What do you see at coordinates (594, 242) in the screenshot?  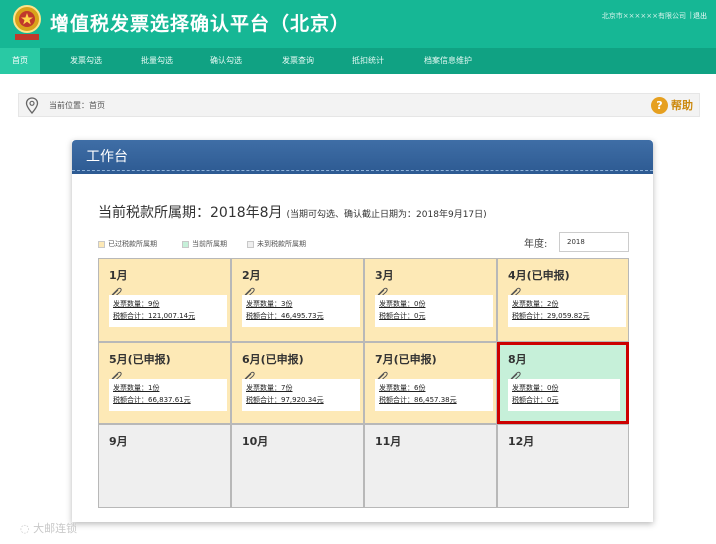 I see `year-input` at bounding box center [594, 242].